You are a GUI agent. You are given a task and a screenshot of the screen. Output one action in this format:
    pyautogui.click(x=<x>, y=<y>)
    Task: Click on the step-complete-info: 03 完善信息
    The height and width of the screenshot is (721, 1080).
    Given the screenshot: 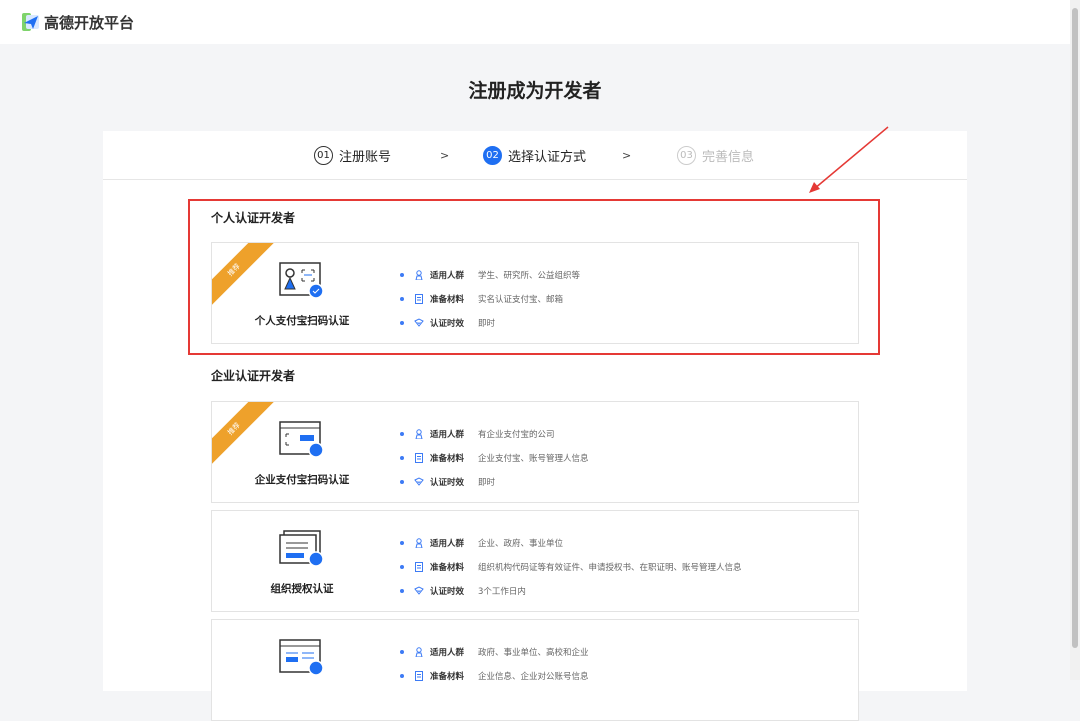 What is the action you would take?
    pyautogui.click(x=715, y=155)
    